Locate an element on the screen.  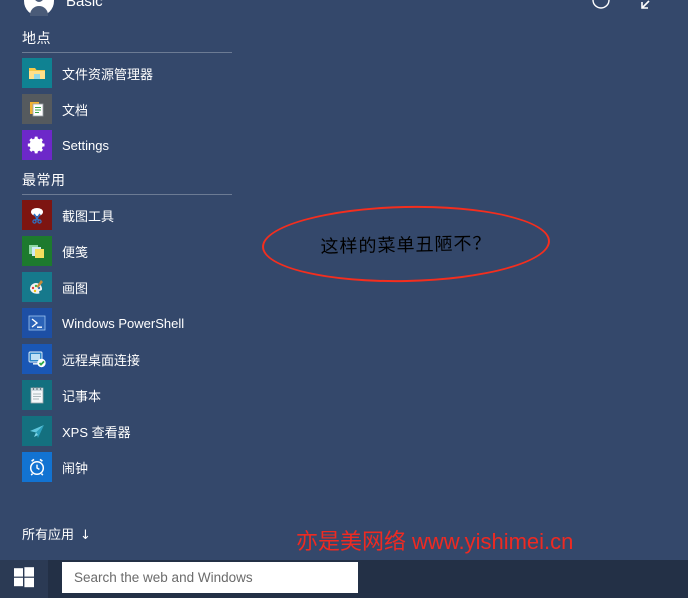
account-row: Basic is located at coordinates (63, 9).